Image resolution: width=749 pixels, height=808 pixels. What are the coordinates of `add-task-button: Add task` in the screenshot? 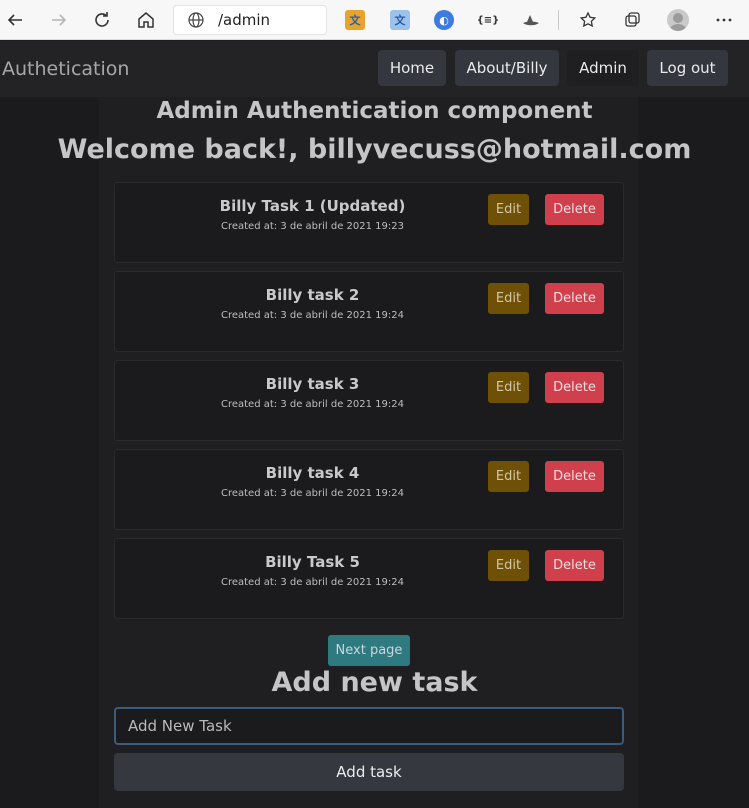 It's located at (369, 772).